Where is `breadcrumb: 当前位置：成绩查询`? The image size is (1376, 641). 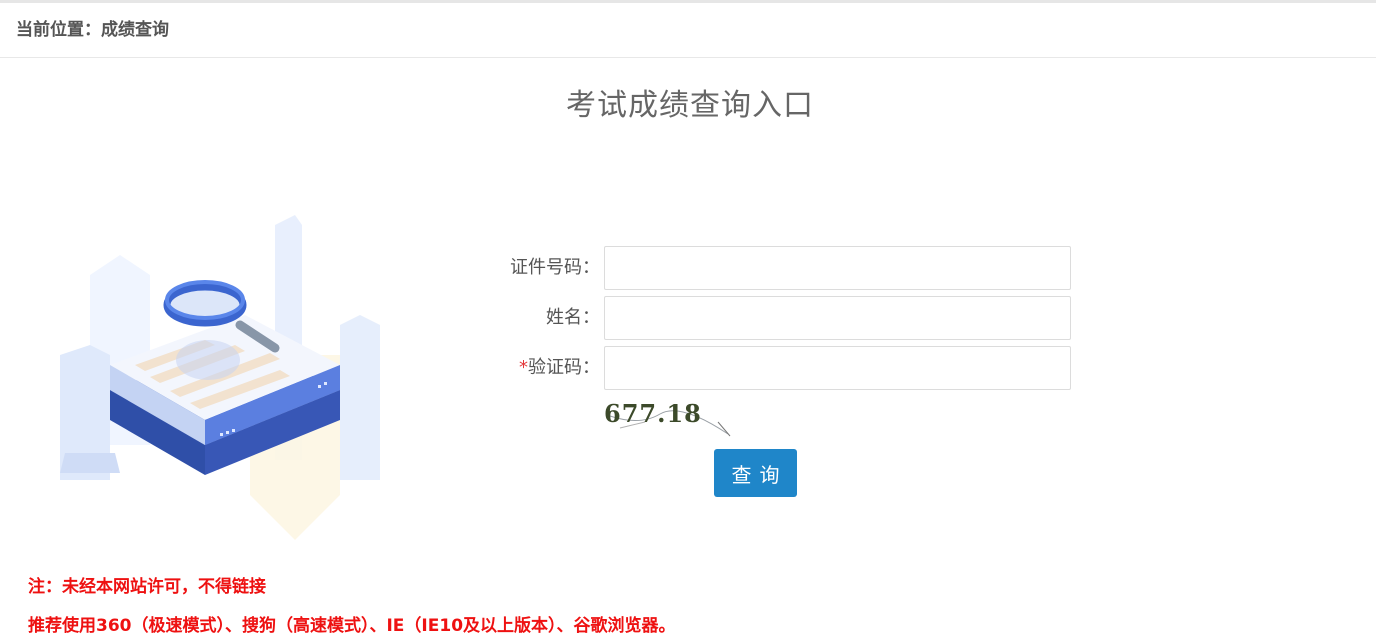 breadcrumb: 当前位置：成绩查询 is located at coordinates (688, 30).